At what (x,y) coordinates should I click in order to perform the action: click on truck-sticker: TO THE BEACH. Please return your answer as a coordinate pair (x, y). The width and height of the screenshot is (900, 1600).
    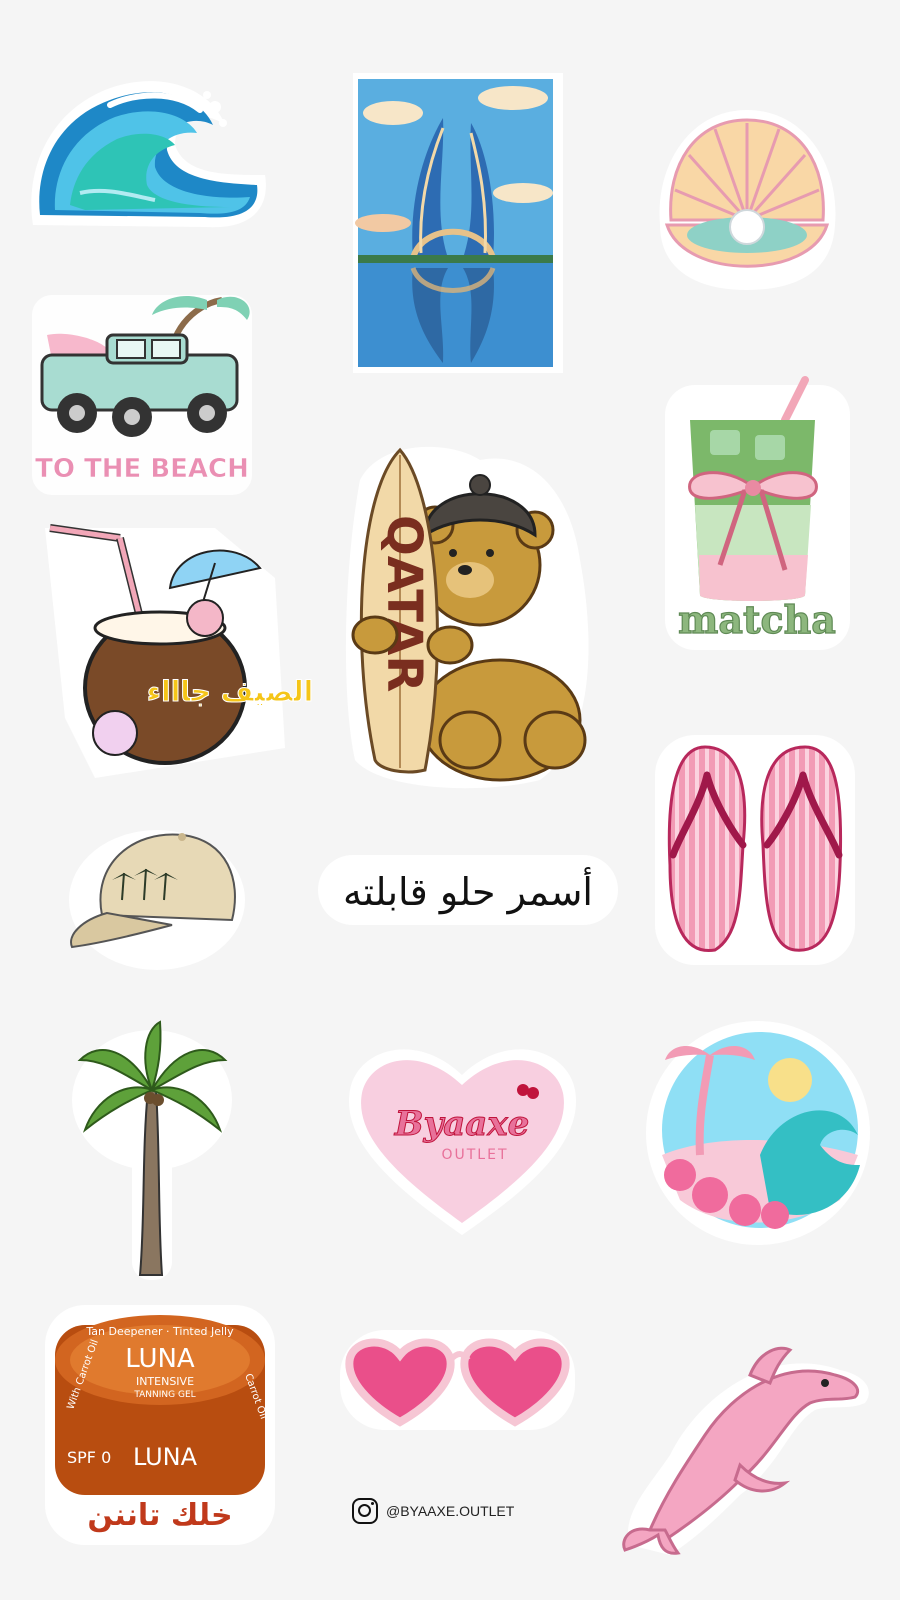
    Looking at the image, I should click on (142, 395).